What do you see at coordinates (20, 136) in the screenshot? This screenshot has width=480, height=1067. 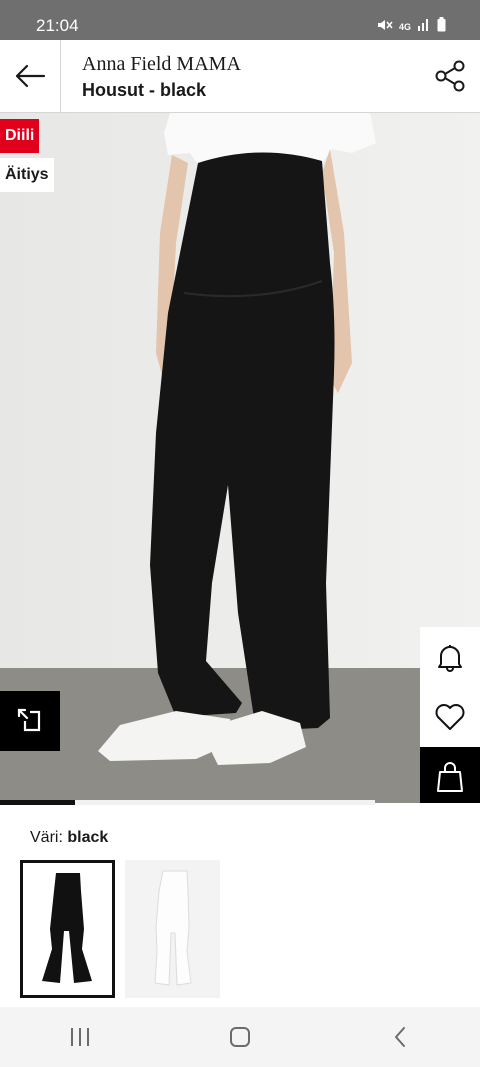 I see `deal-badge: Diili` at bounding box center [20, 136].